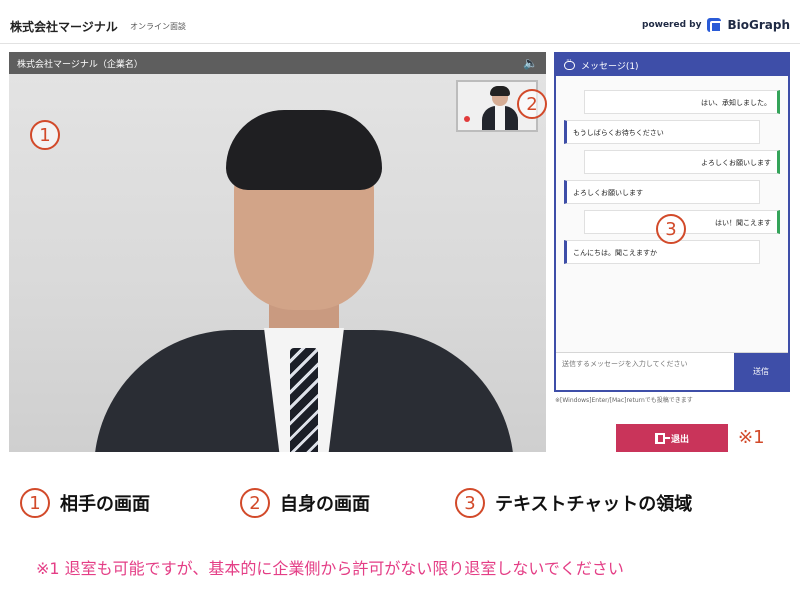 Image resolution: width=800 pixels, height=600 pixels. Describe the element at coordinates (672, 25) in the screenshot. I see `powered-by-label: powered by` at that location.